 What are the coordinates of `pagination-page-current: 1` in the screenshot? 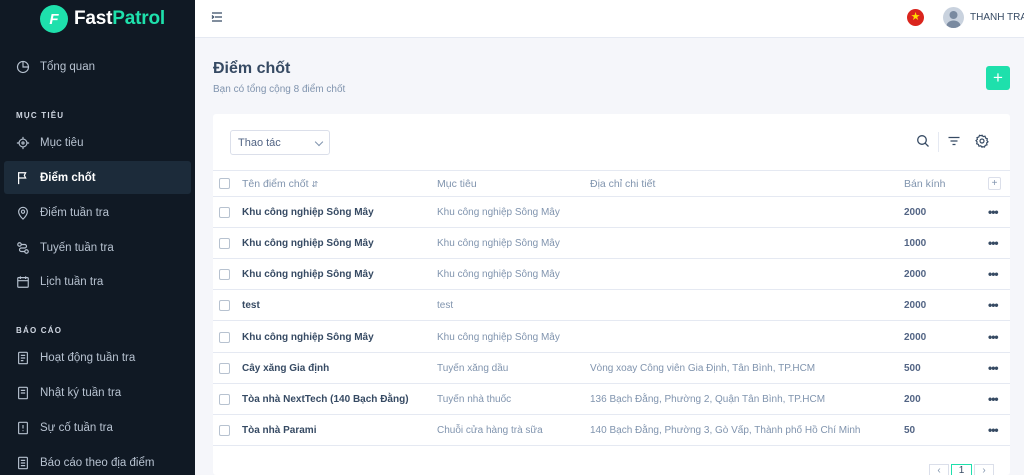 It's located at (961, 469).